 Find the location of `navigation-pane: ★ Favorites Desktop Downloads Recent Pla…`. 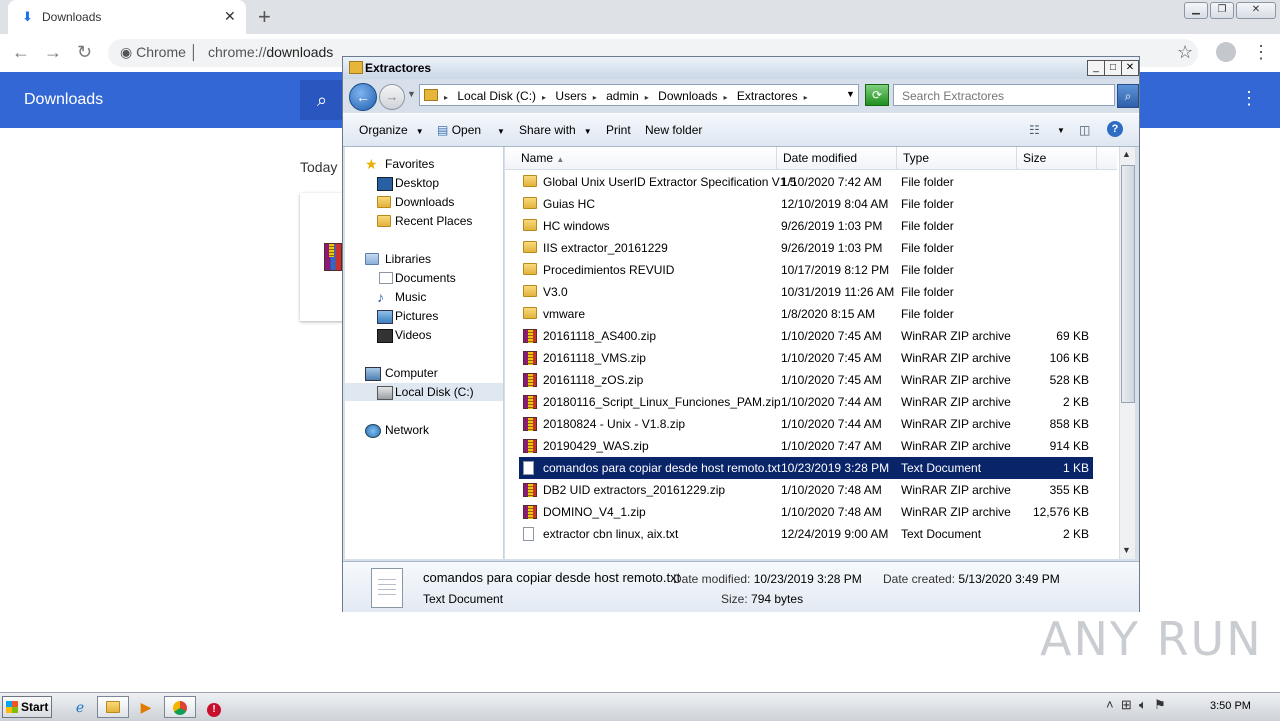

navigation-pane: ★ Favorites Desktop Downloads Recent Pla… is located at coordinates (424, 353).